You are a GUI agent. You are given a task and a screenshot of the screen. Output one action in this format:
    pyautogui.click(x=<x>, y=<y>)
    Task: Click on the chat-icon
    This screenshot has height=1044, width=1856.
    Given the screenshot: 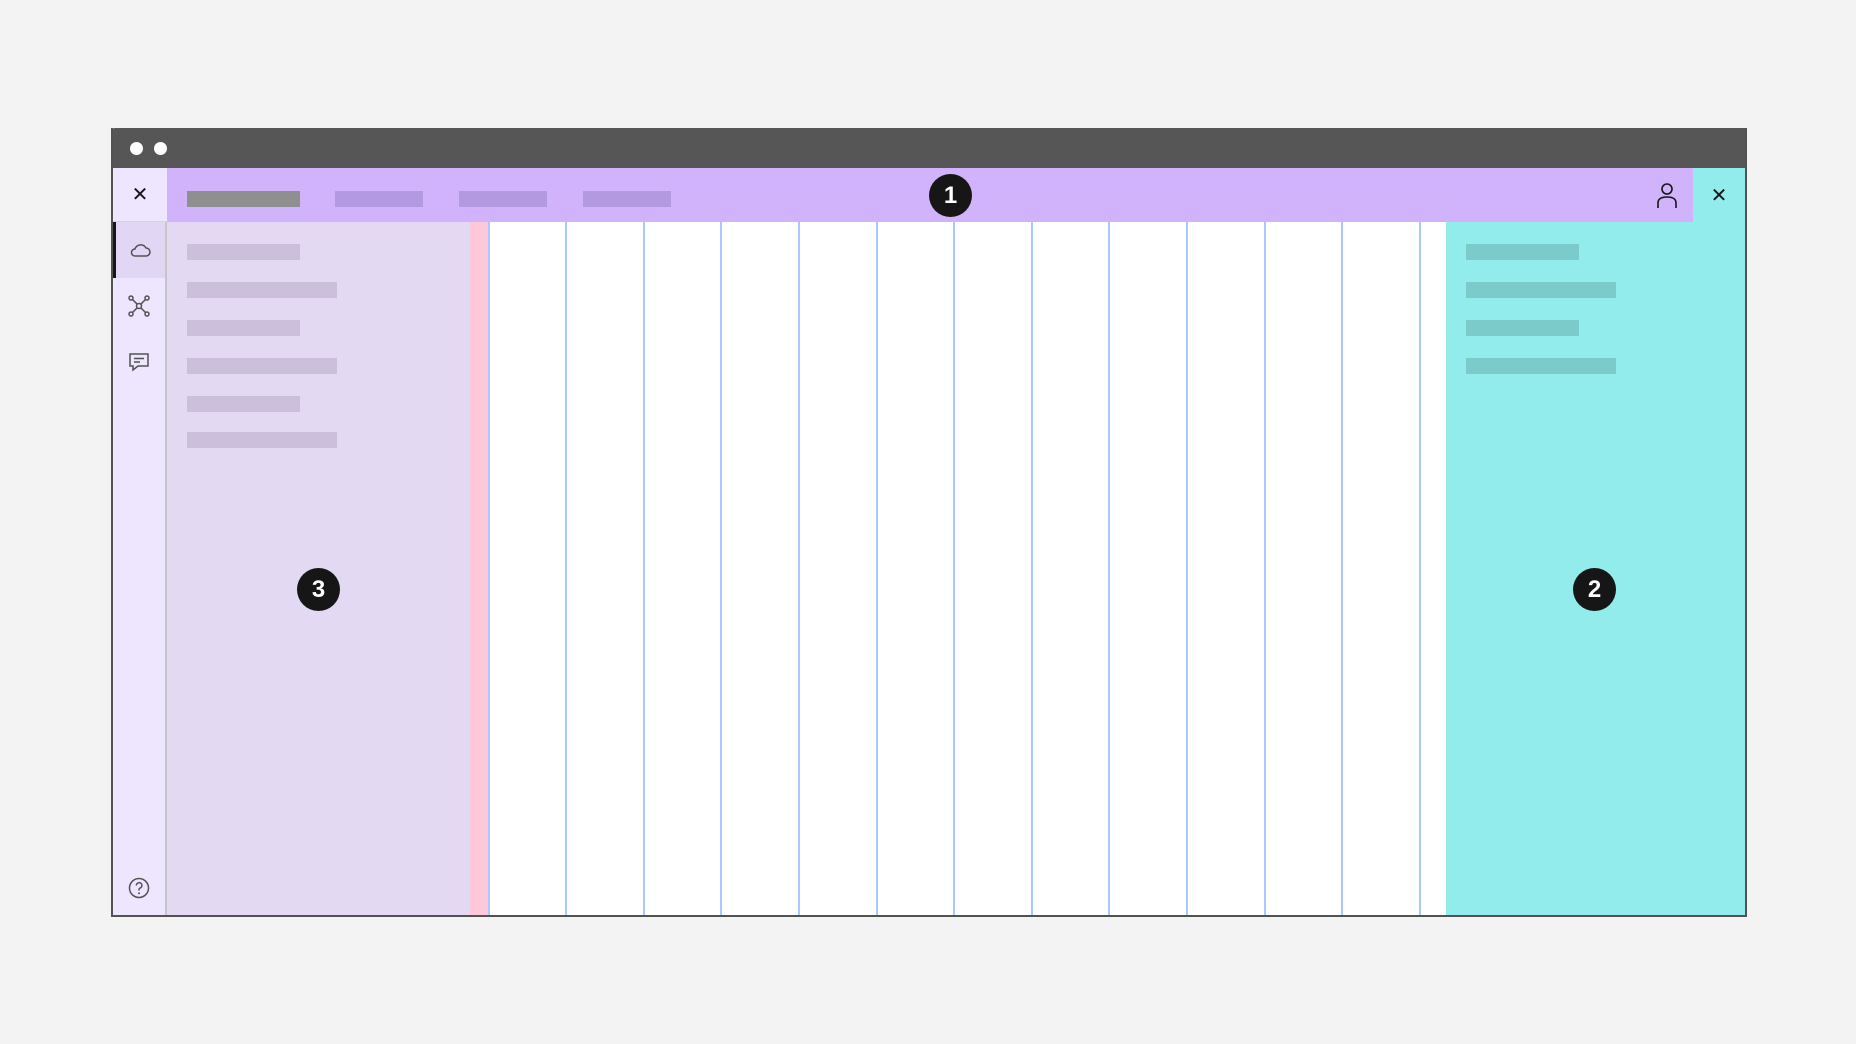 What is the action you would take?
    pyautogui.click(x=139, y=362)
    